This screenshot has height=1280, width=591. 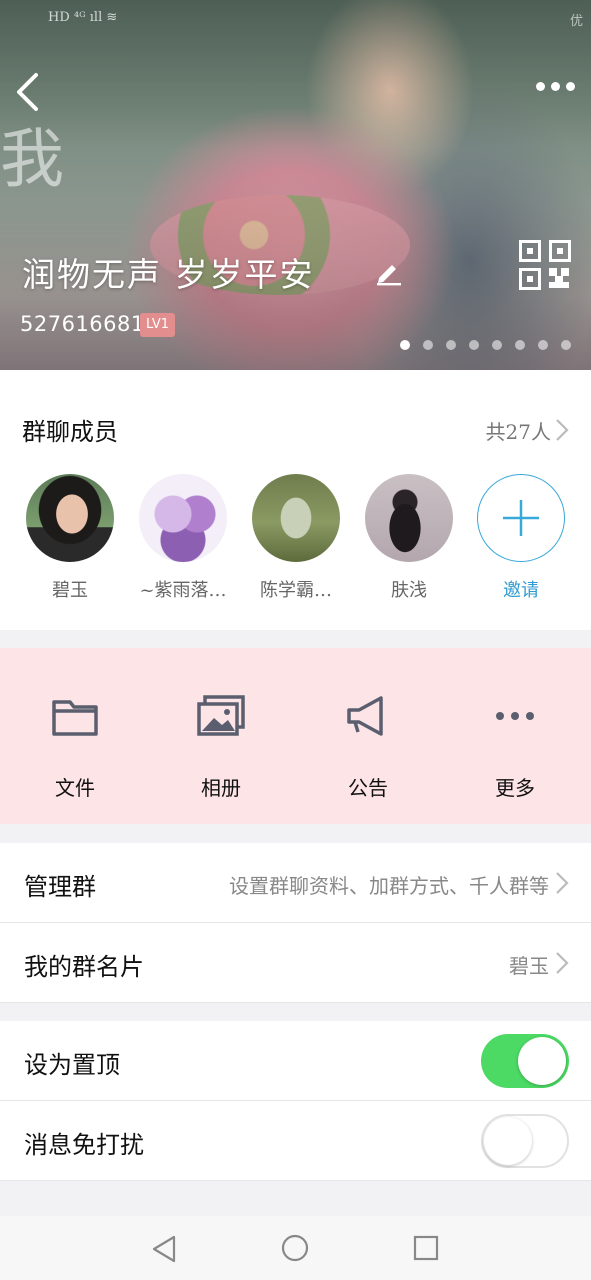 I want to click on status-bar-right: 优, so click(x=576, y=21).